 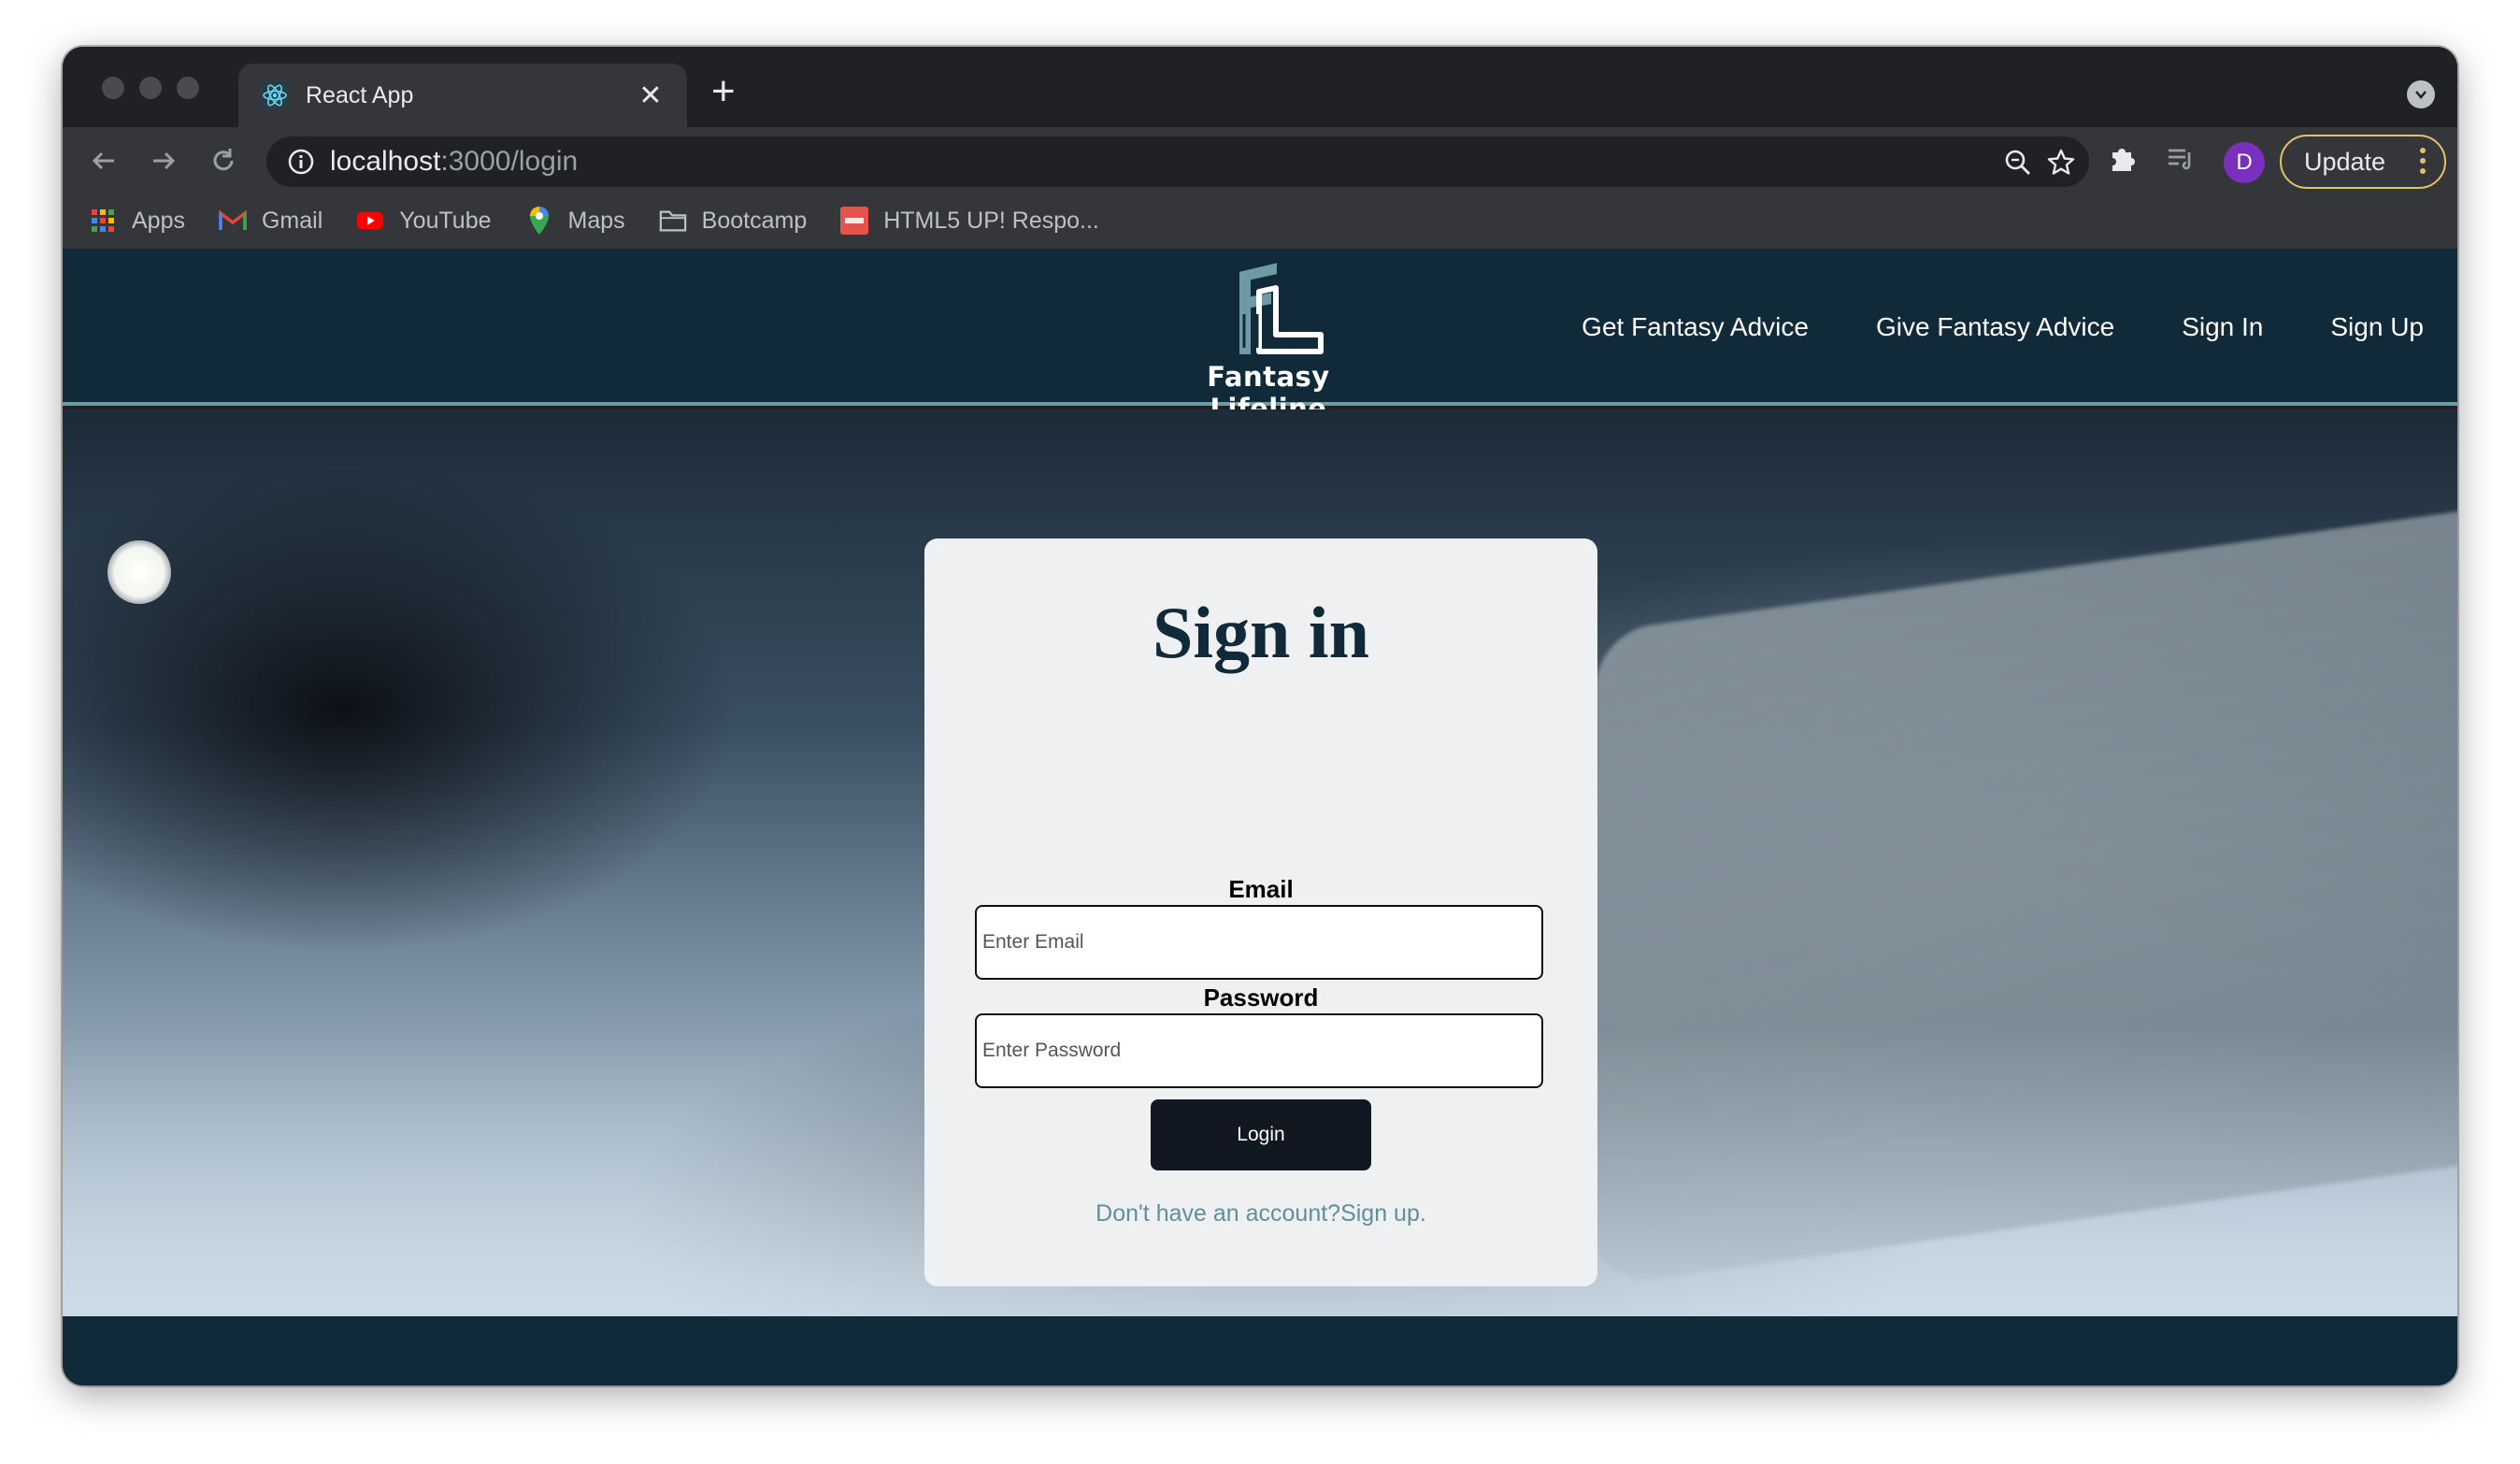 What do you see at coordinates (445, 220) in the screenshot?
I see `bookmark-label: YouTube` at bounding box center [445, 220].